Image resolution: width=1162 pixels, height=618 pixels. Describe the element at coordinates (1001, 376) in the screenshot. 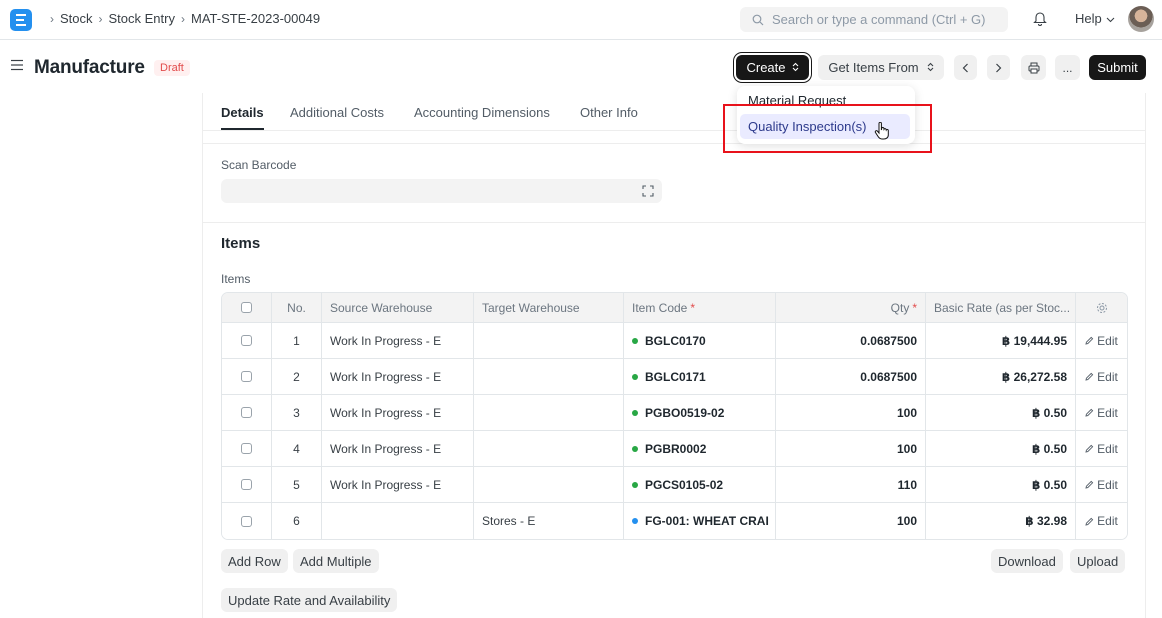

I see `basic-rate-cell: ฿ 26,272.58` at that location.